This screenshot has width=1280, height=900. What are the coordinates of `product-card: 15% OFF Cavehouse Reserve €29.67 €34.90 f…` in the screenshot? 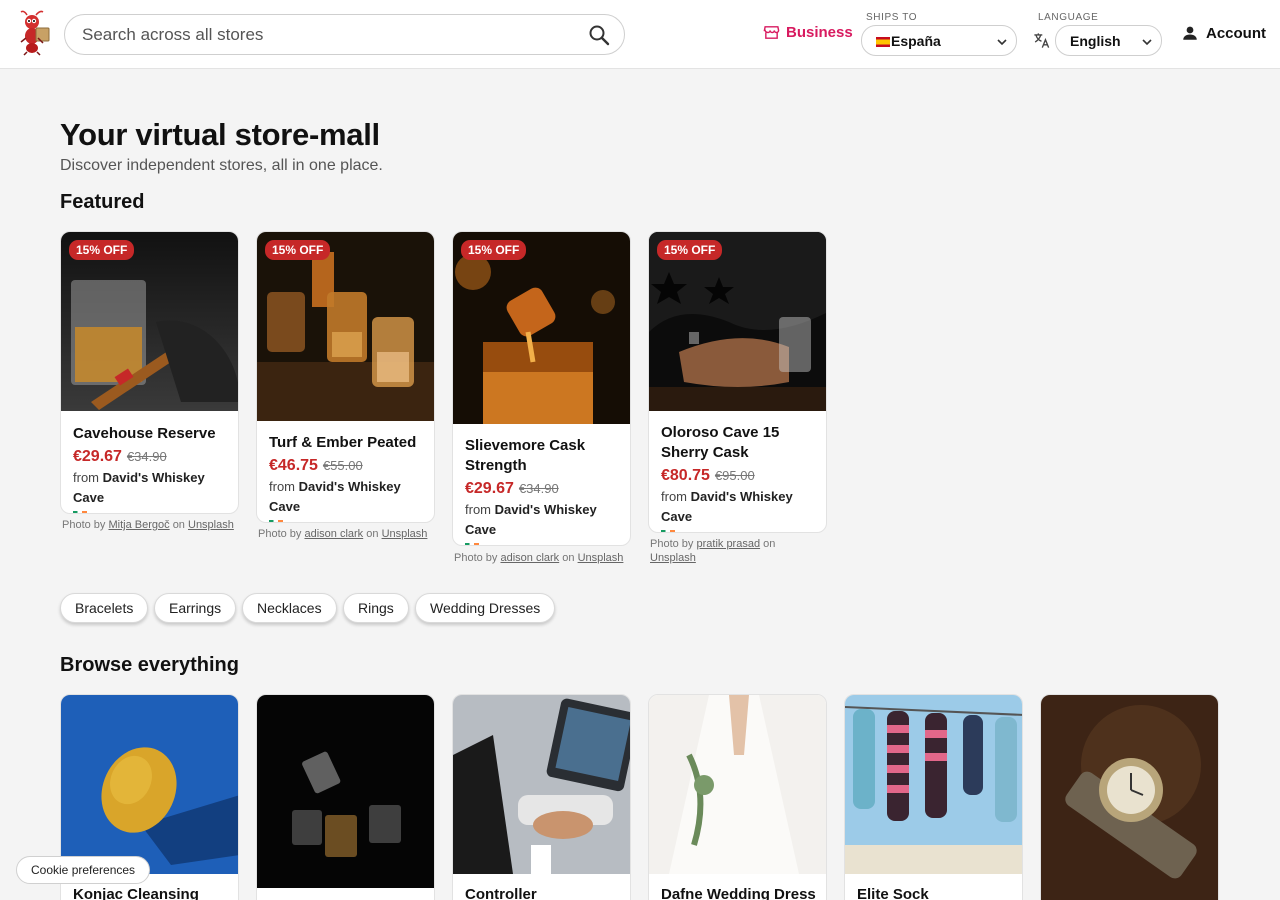 It's located at (149, 372).